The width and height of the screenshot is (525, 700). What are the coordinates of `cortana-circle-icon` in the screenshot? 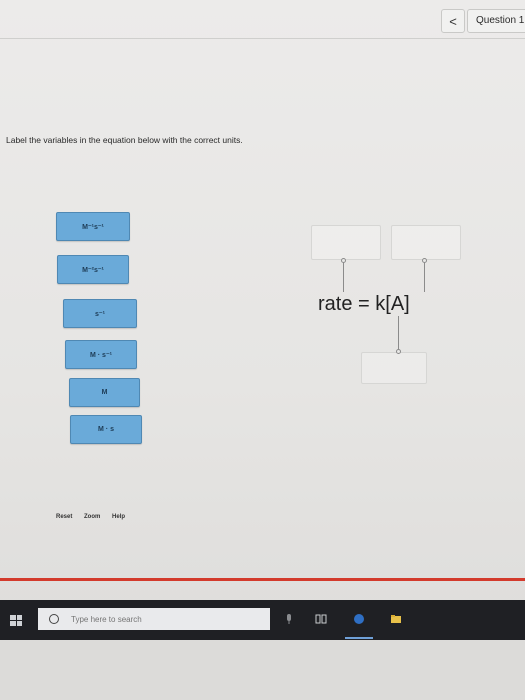 It's located at (54, 619).